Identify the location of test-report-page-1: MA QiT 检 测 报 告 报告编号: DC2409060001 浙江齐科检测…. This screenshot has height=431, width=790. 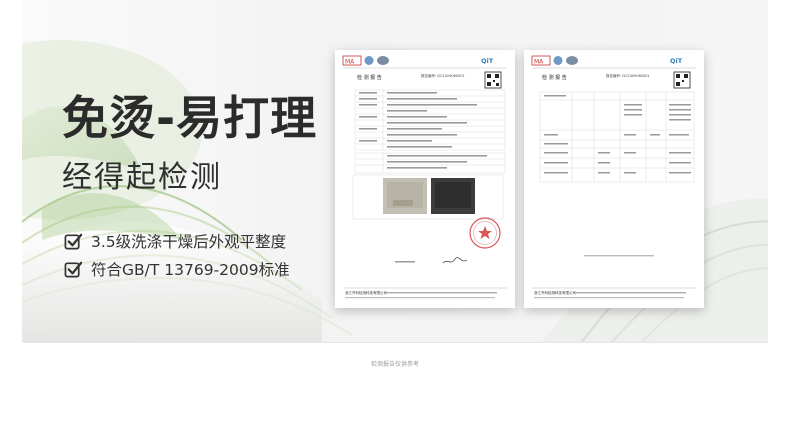
(425, 179).